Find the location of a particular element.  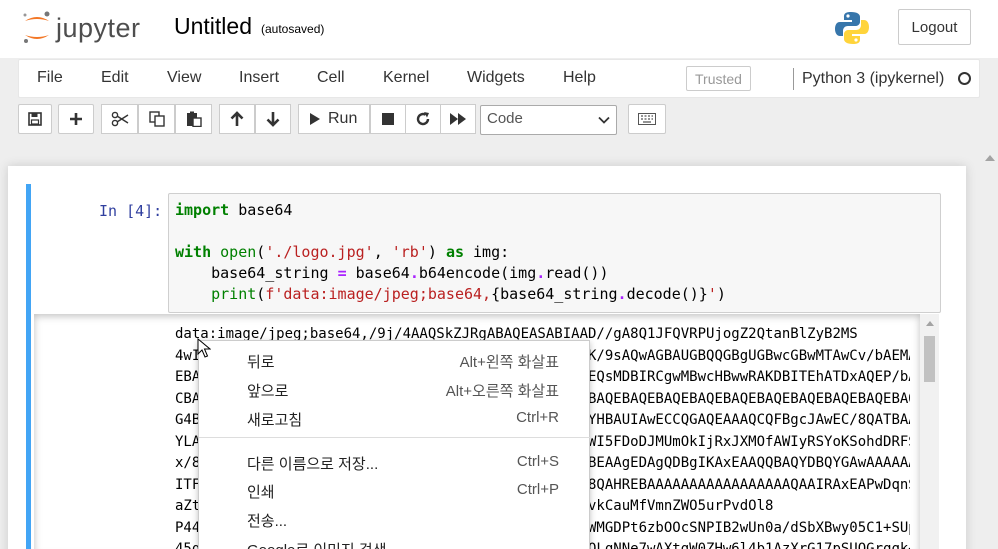

stop-icon is located at coordinates (388, 119).